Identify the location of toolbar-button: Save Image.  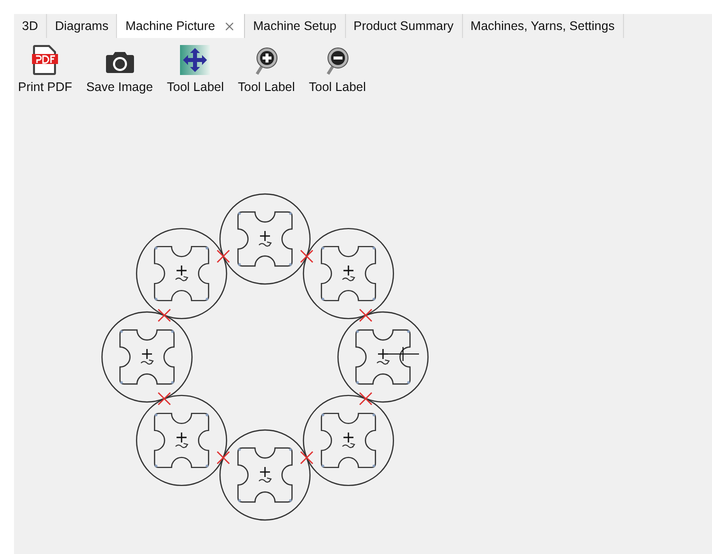
(119, 70).